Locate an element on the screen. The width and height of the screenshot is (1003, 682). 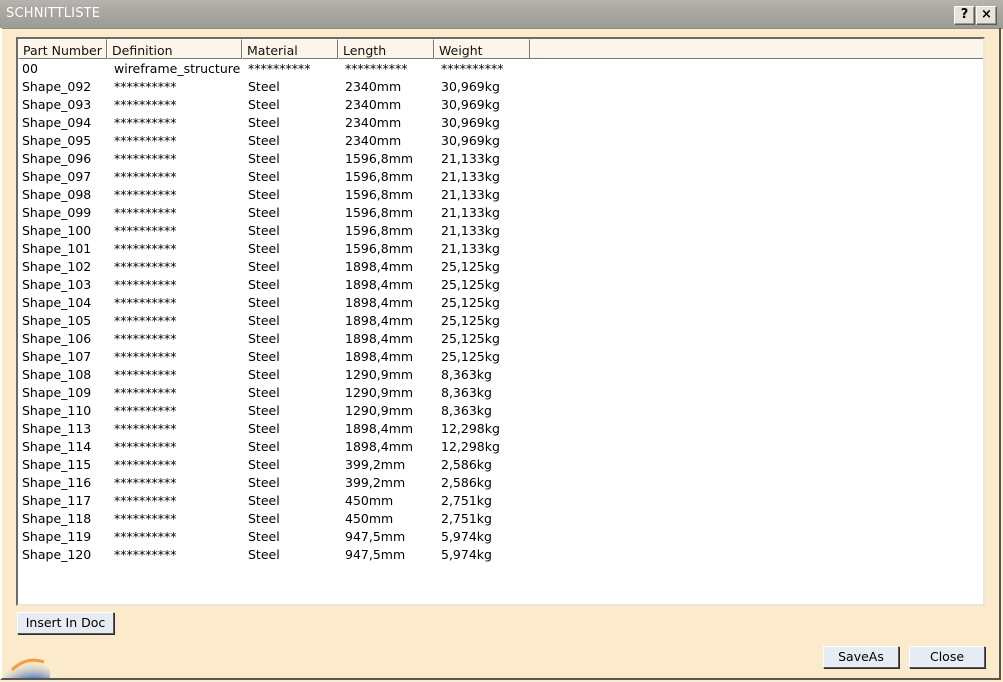
length-cell: ********** is located at coordinates (376, 68).